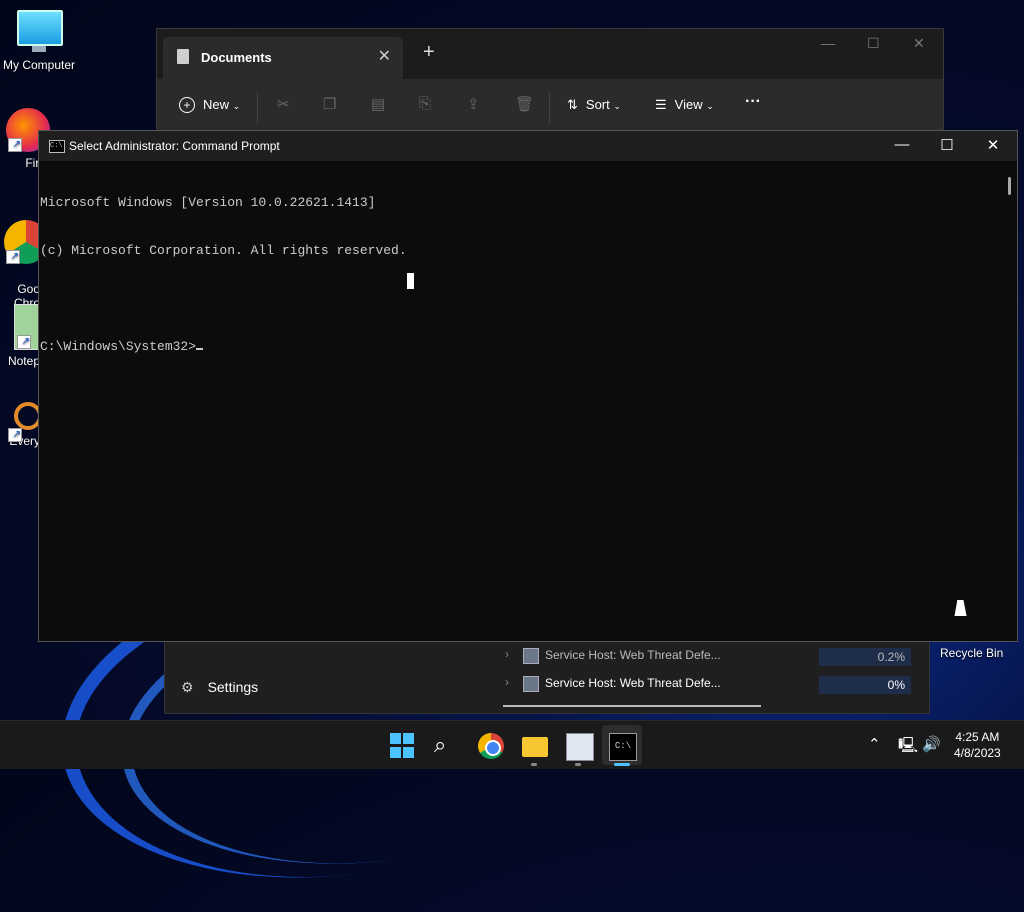 The height and width of the screenshot is (912, 1024). I want to click on taskbar: ⌕ C:\ ⌃ 🖳 🔊 4:25 AM 4/8/2023, so click(512, 744).